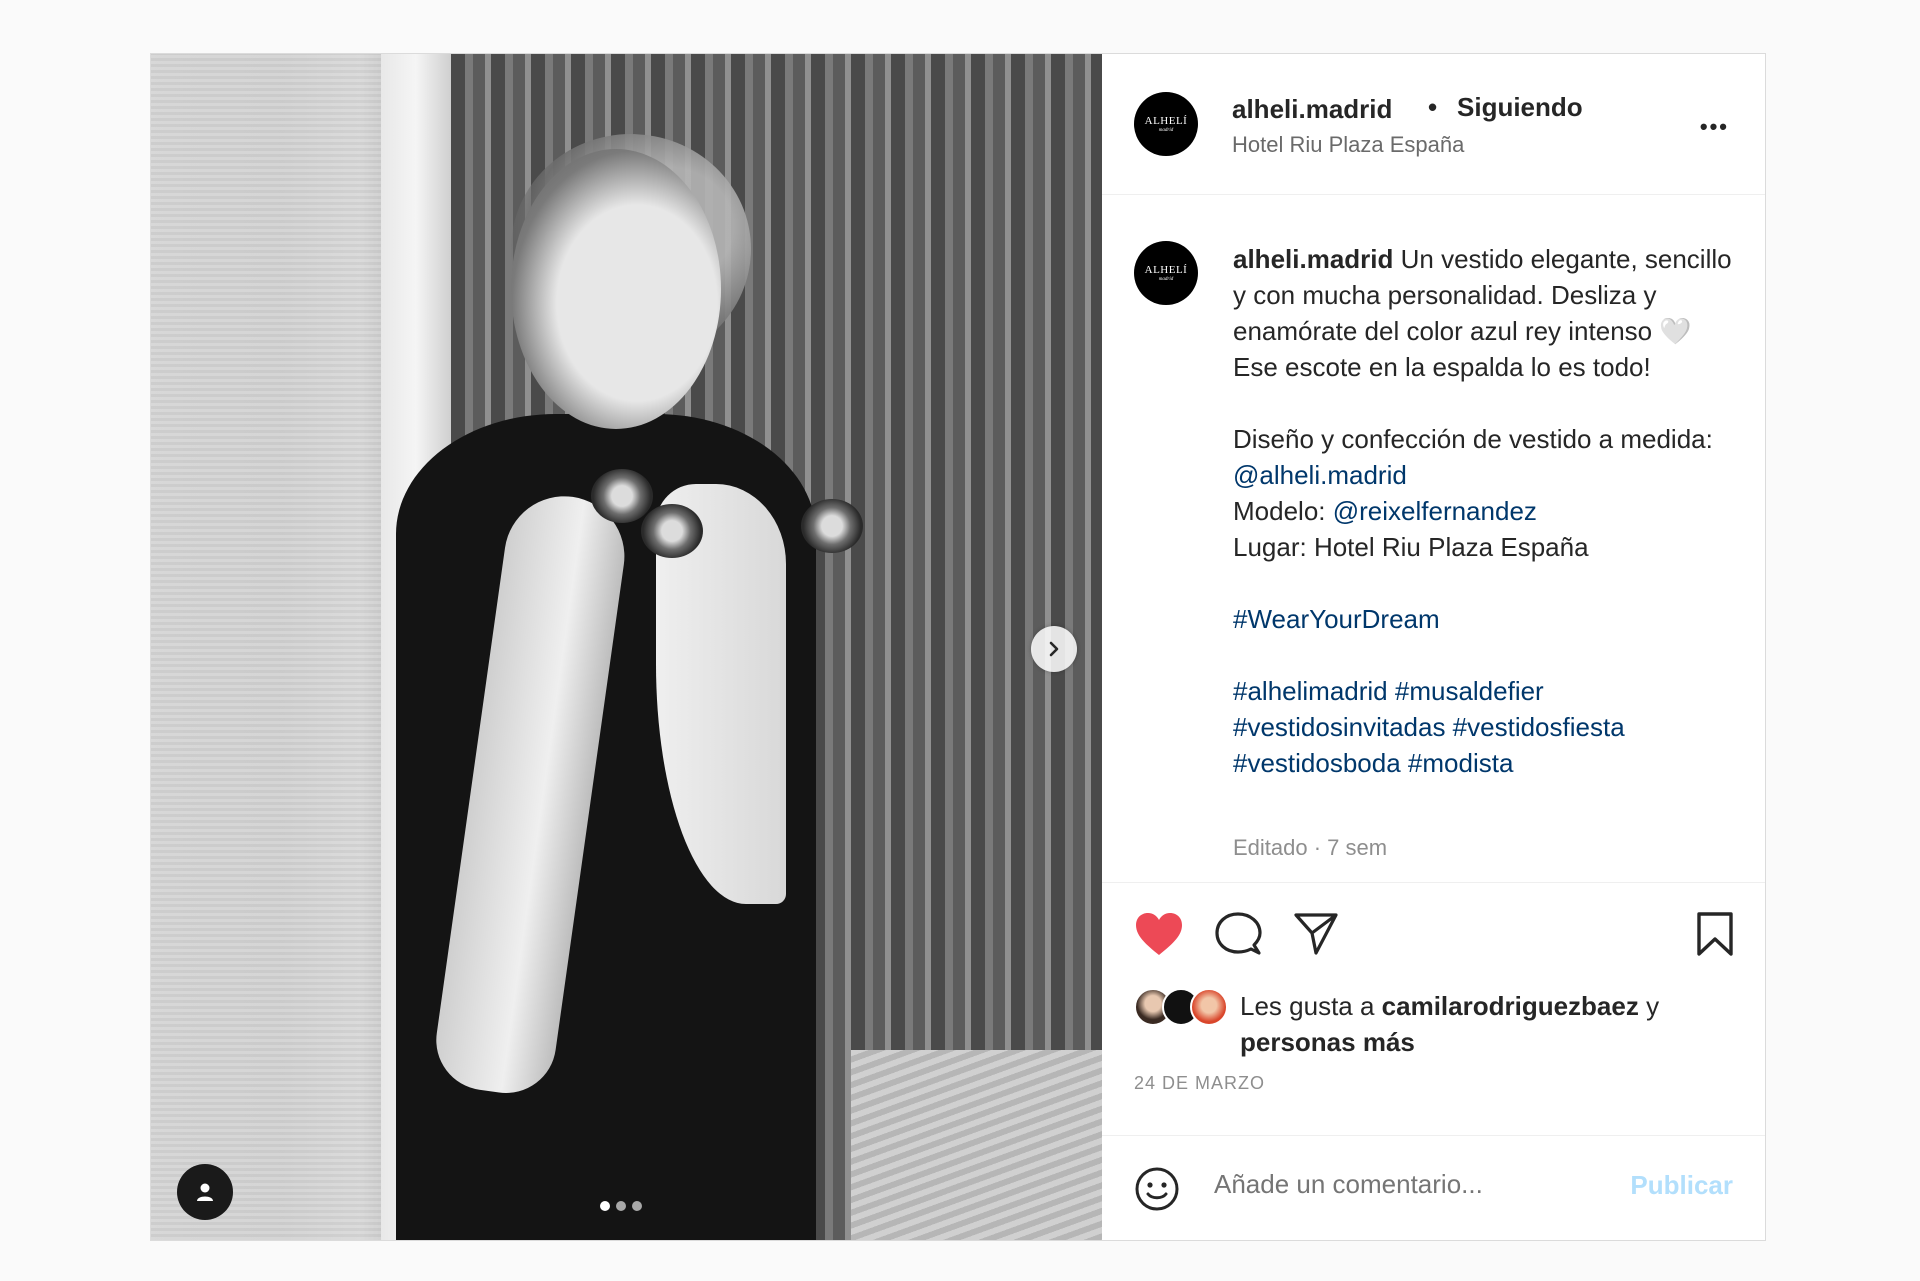 This screenshot has height=1281, width=1920. What do you see at coordinates (976, 1145) in the screenshot?
I see `photo-floor` at bounding box center [976, 1145].